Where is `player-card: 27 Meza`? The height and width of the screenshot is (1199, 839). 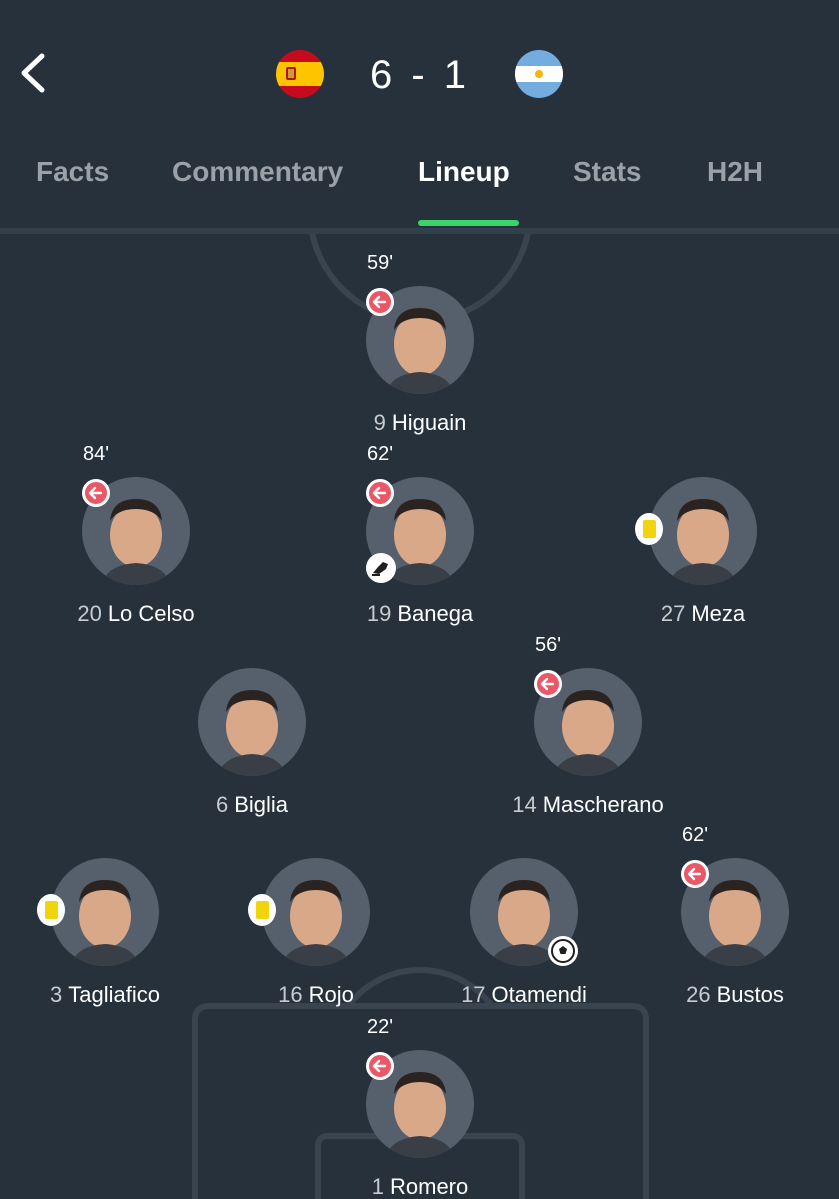
player-card: 27 Meza is located at coordinates (703, 567).